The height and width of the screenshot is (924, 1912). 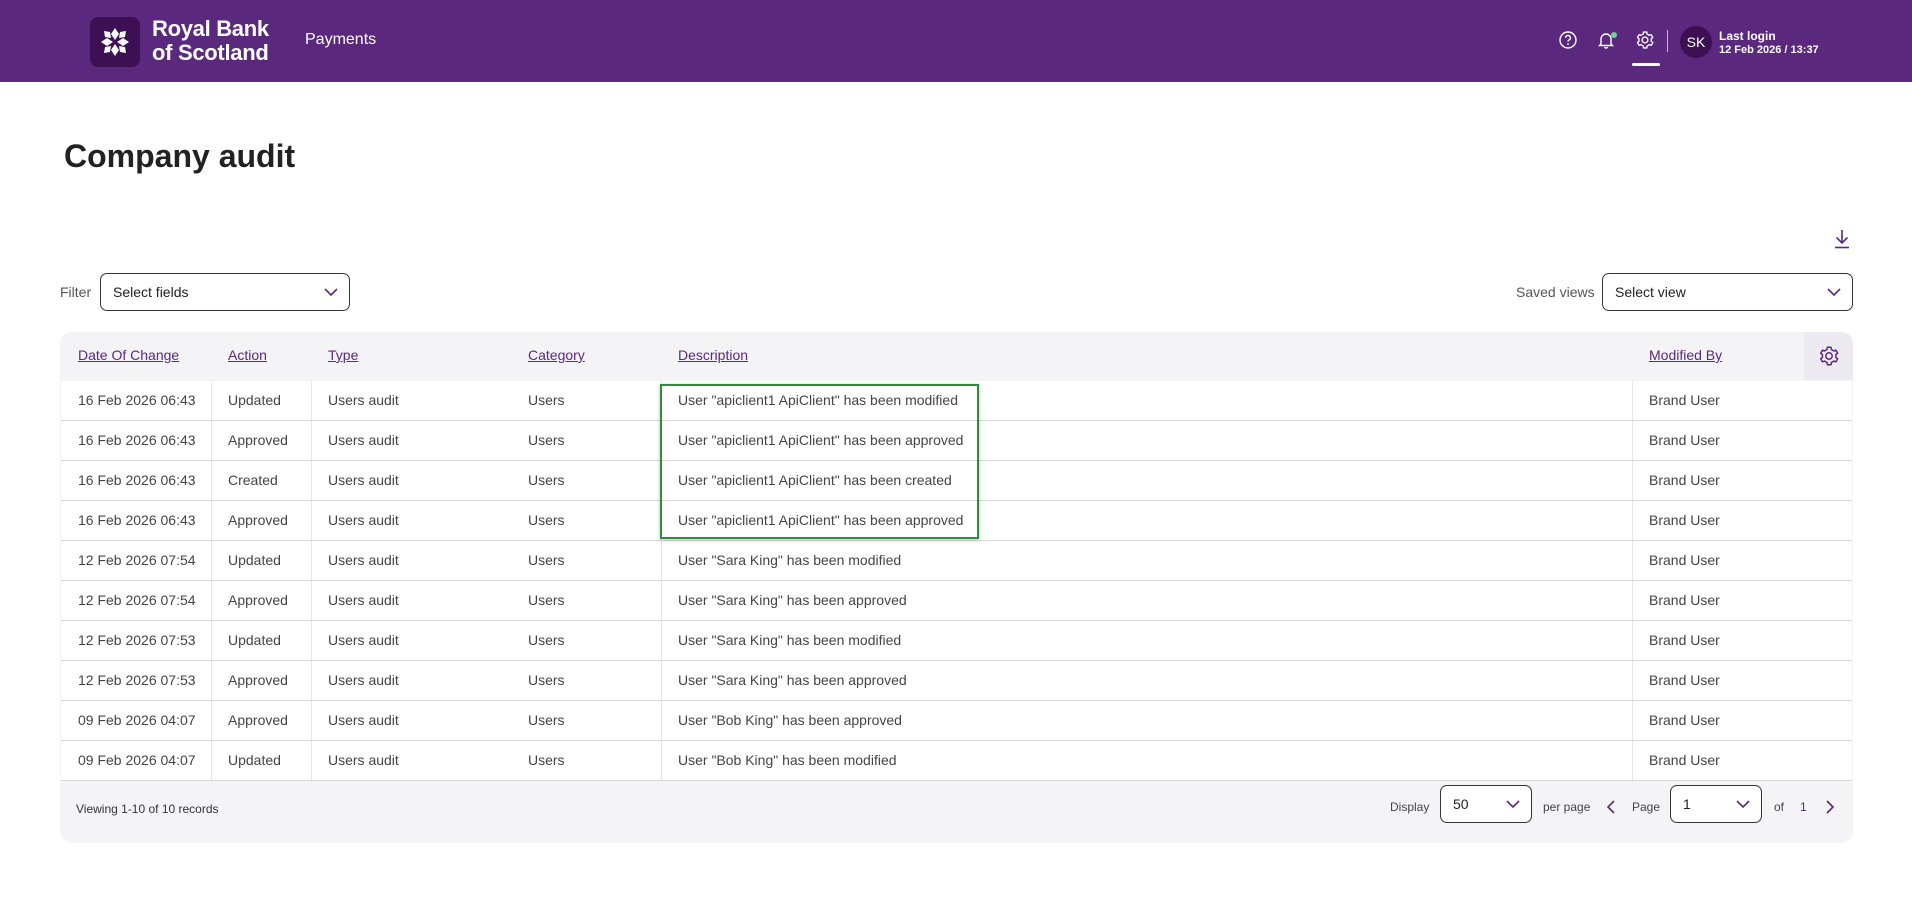 I want to click on header-category: Category, so click(x=556, y=355).